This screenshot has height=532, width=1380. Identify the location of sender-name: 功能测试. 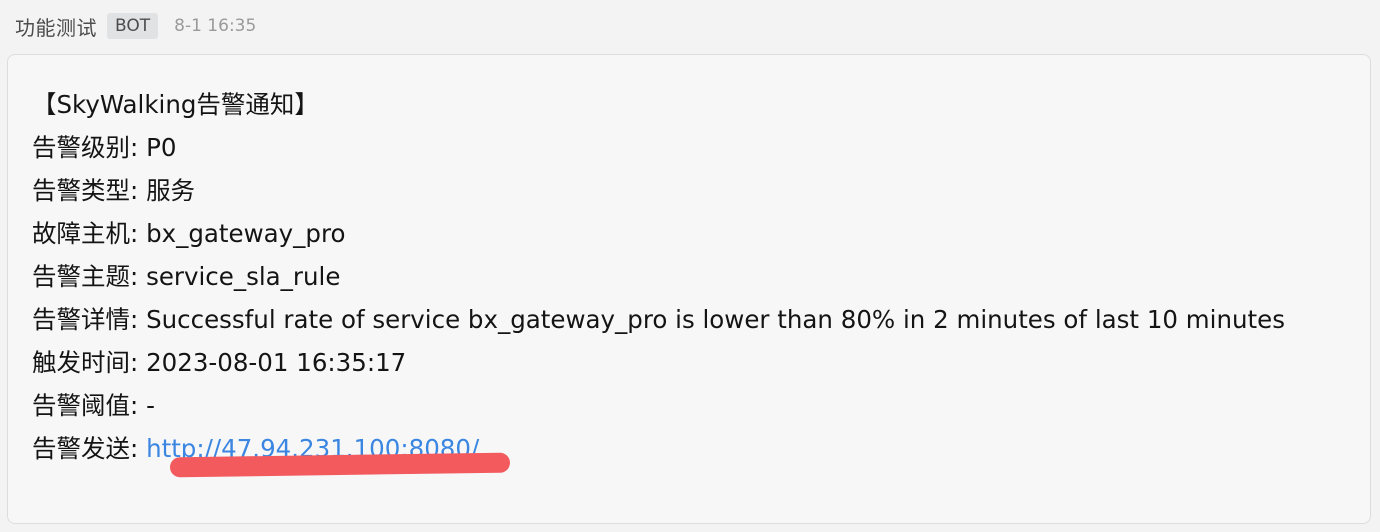
(56, 26).